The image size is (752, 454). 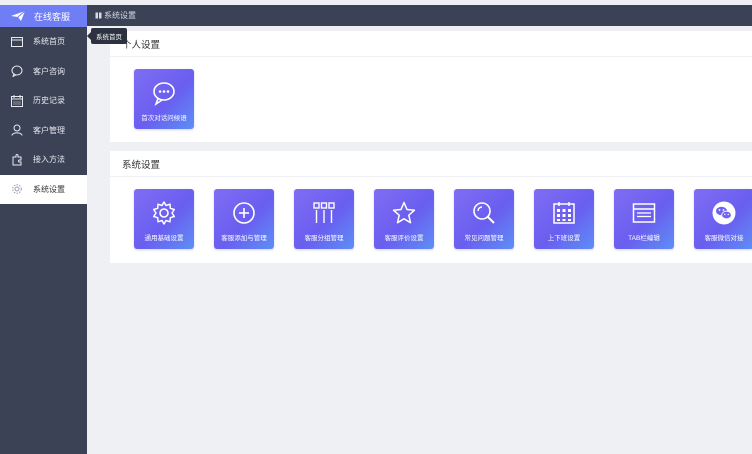 What do you see at coordinates (324, 238) in the screenshot?
I see `tile-label: 客服分组管理` at bounding box center [324, 238].